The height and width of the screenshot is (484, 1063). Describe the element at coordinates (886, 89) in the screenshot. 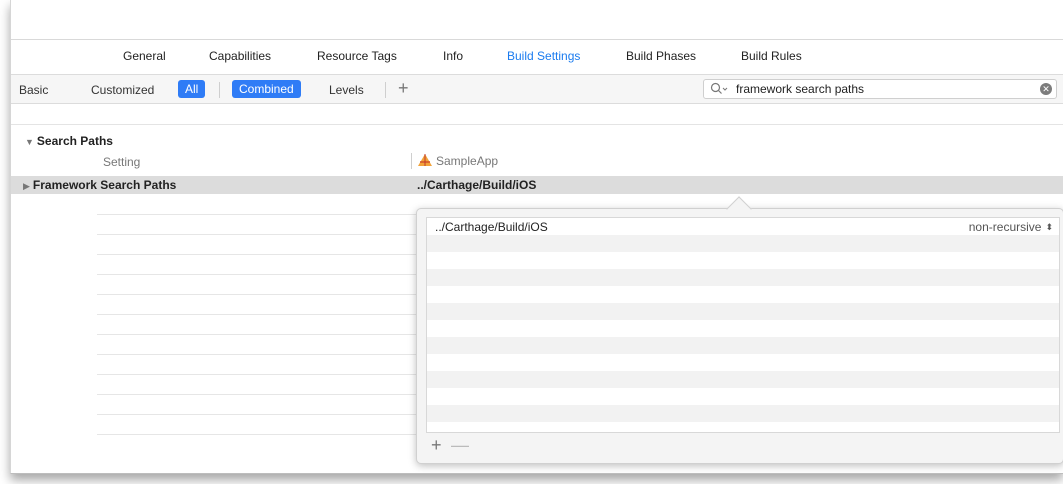

I see `search-input` at that location.